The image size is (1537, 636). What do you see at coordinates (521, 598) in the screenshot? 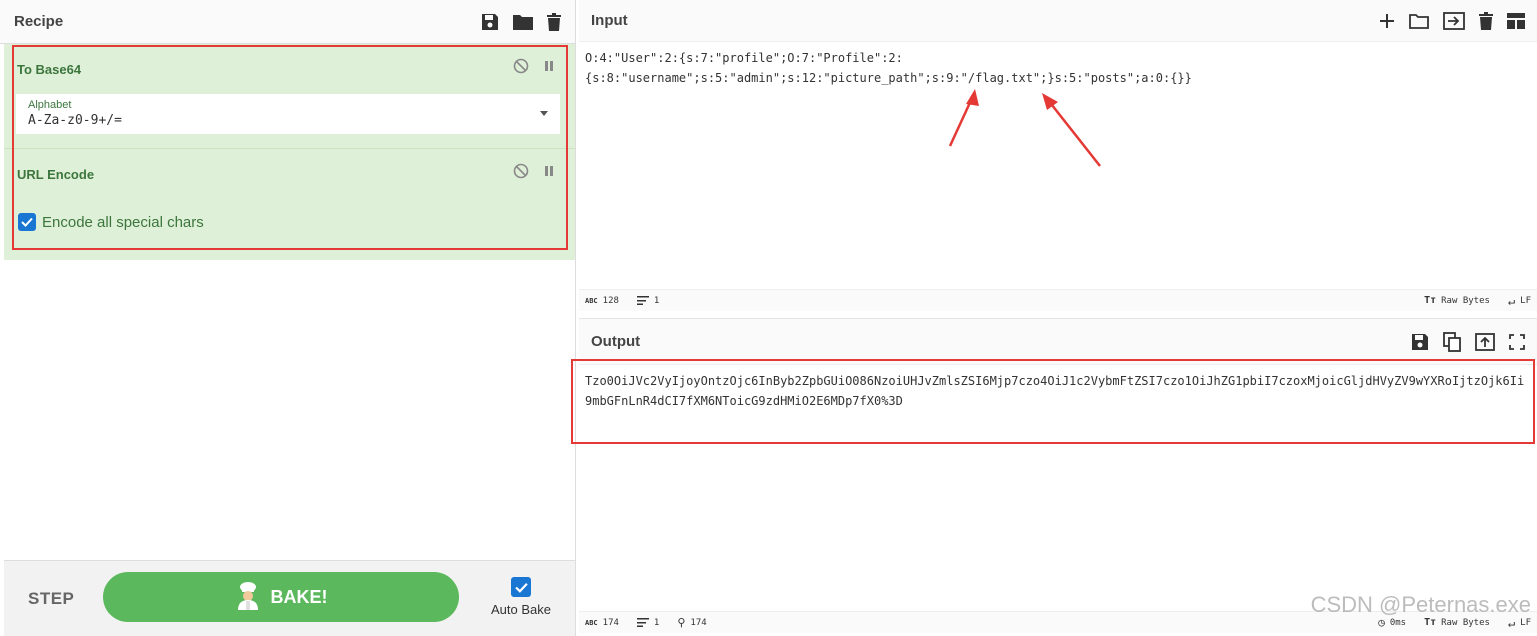
I see `auto-bake-checkbox: Auto Bake` at bounding box center [521, 598].